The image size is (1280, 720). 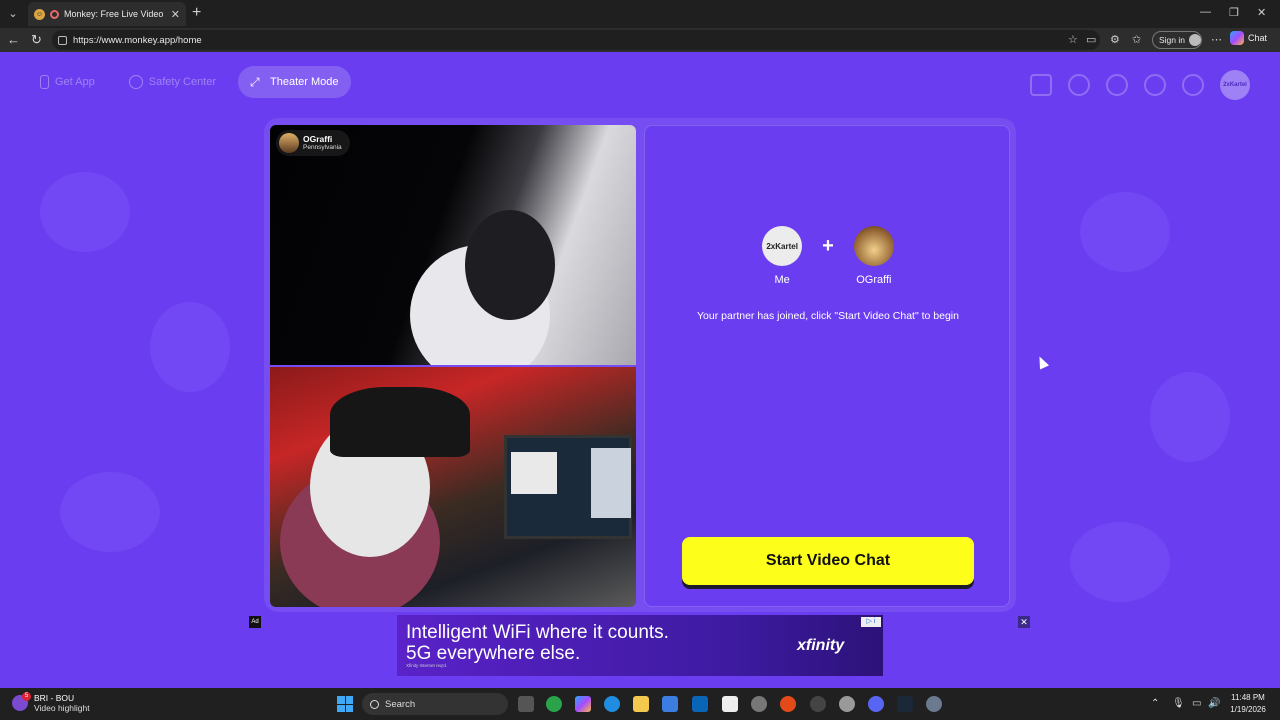 I want to click on get-app-button: Get App, so click(x=67, y=82).